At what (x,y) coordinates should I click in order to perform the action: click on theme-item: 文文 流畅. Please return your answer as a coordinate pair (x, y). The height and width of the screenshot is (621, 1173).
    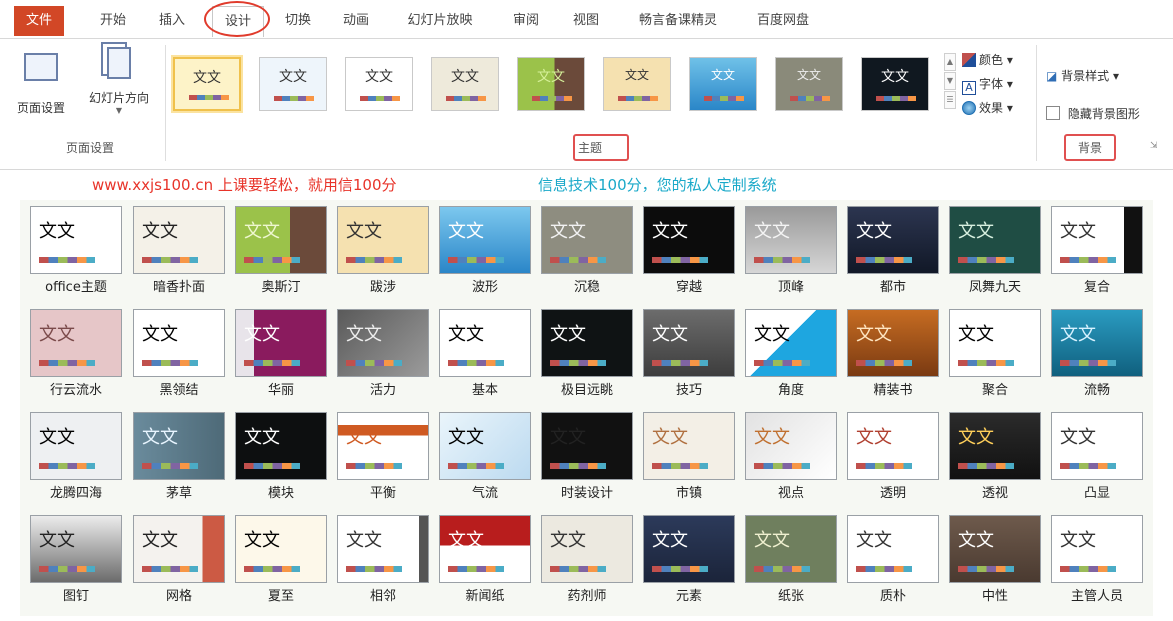
    Looking at the image, I should click on (1098, 353).